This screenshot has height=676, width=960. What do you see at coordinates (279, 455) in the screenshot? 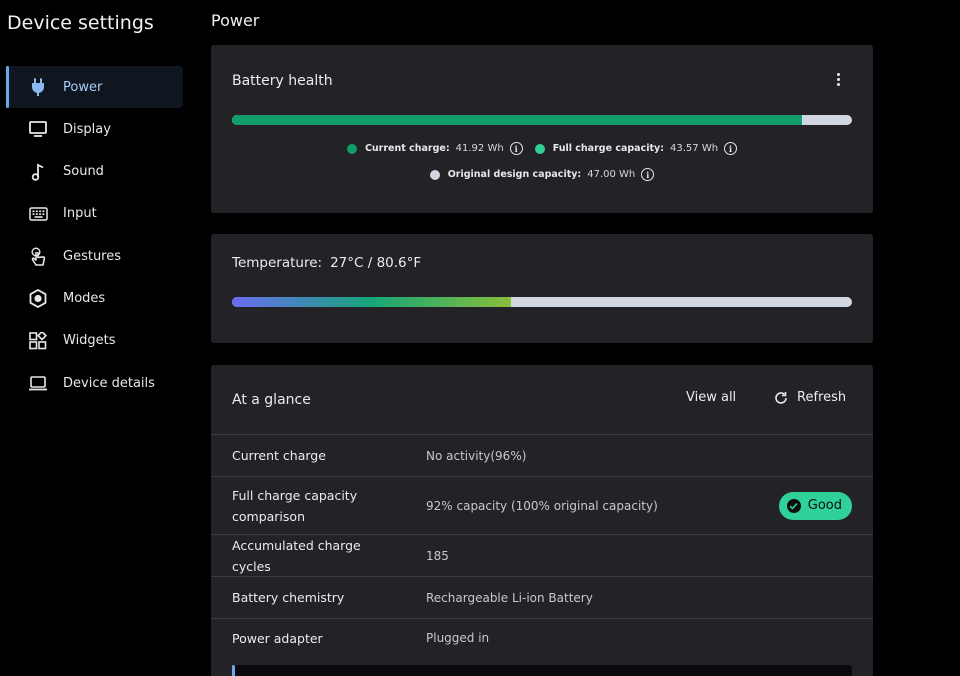
I see `row-key: Current charge` at bounding box center [279, 455].